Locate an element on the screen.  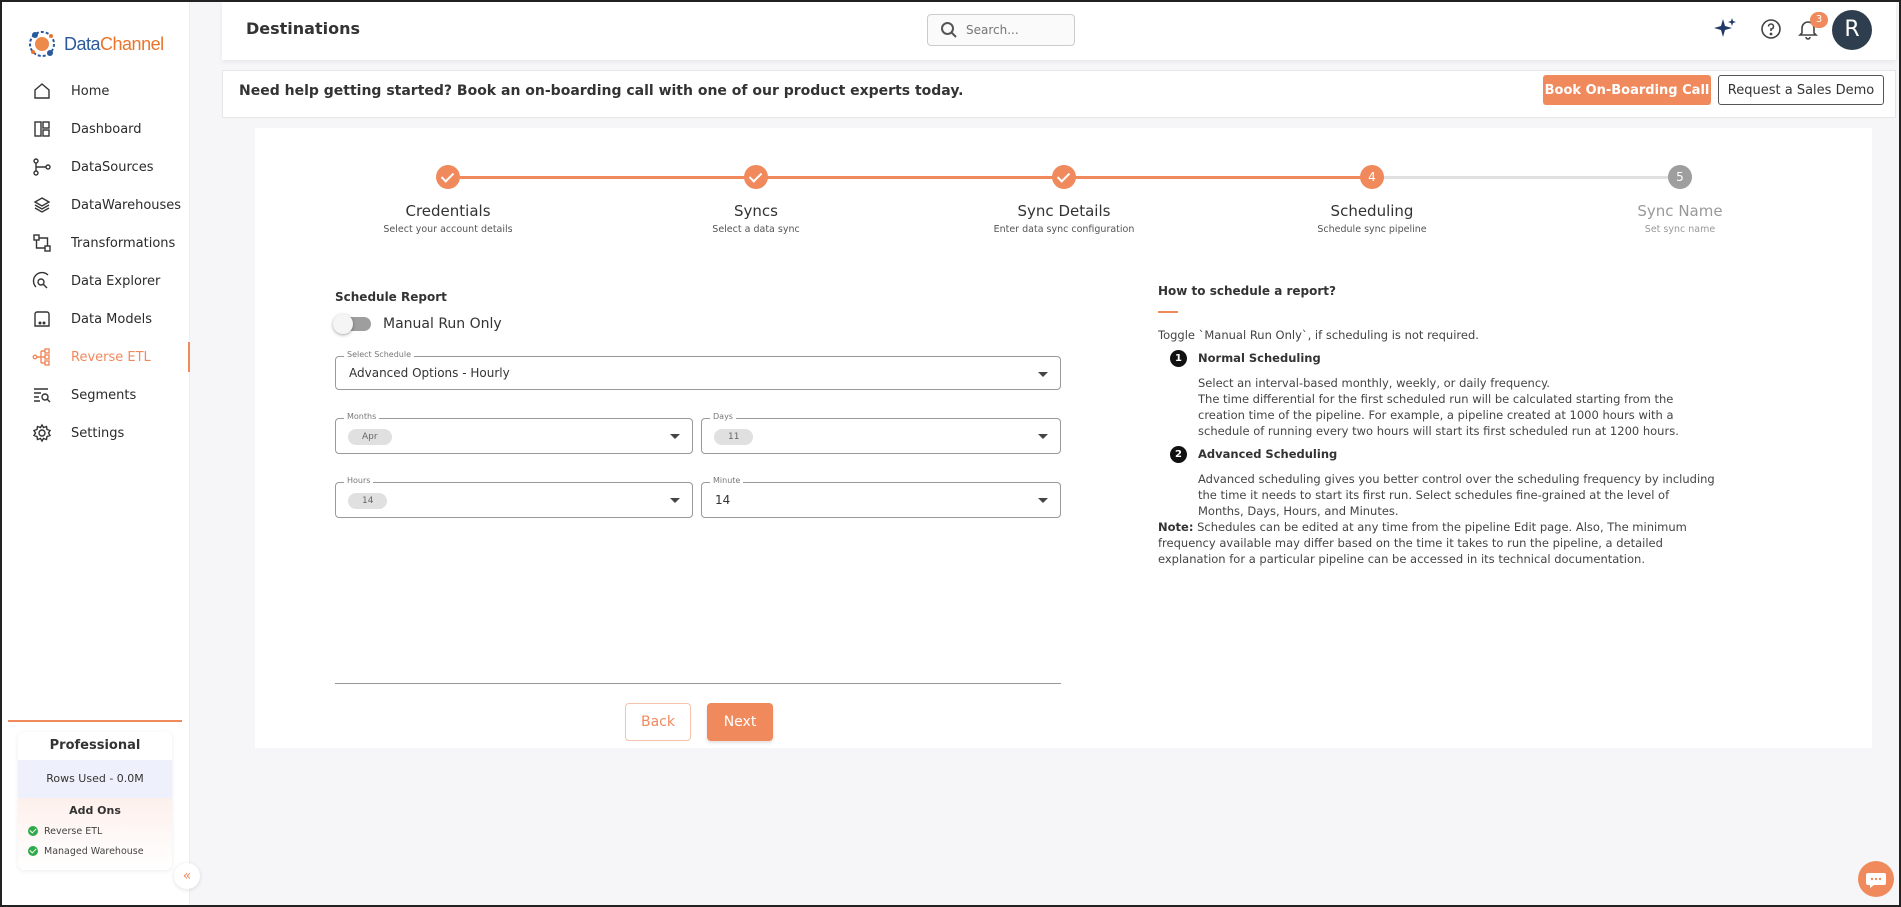
sidebar-item-datawarehouses: DataWarehouses is located at coordinates (95, 205).